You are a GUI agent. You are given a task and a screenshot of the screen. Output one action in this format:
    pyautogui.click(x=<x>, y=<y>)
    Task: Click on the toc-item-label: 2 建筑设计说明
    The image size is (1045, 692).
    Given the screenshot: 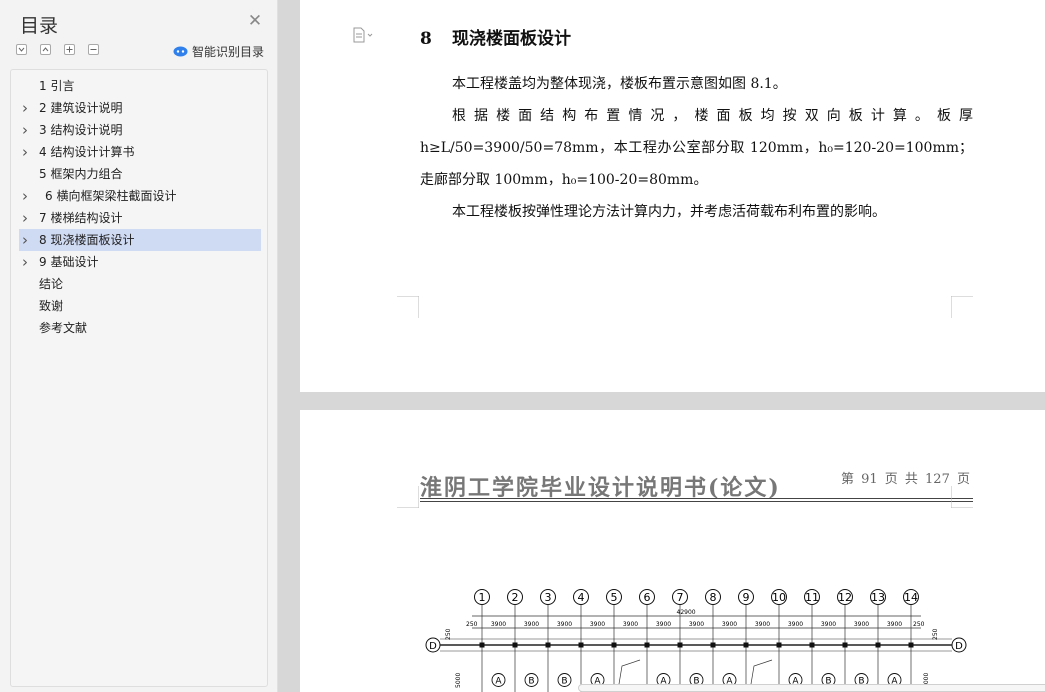 What is the action you would take?
    pyautogui.click(x=81, y=108)
    